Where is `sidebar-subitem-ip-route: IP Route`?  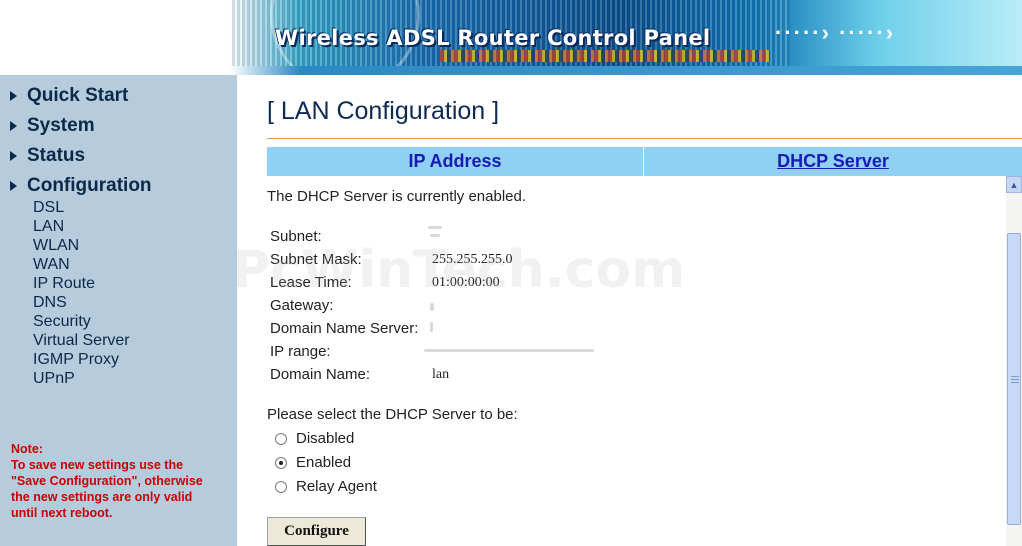 sidebar-subitem-ip-route: IP Route is located at coordinates (64, 283).